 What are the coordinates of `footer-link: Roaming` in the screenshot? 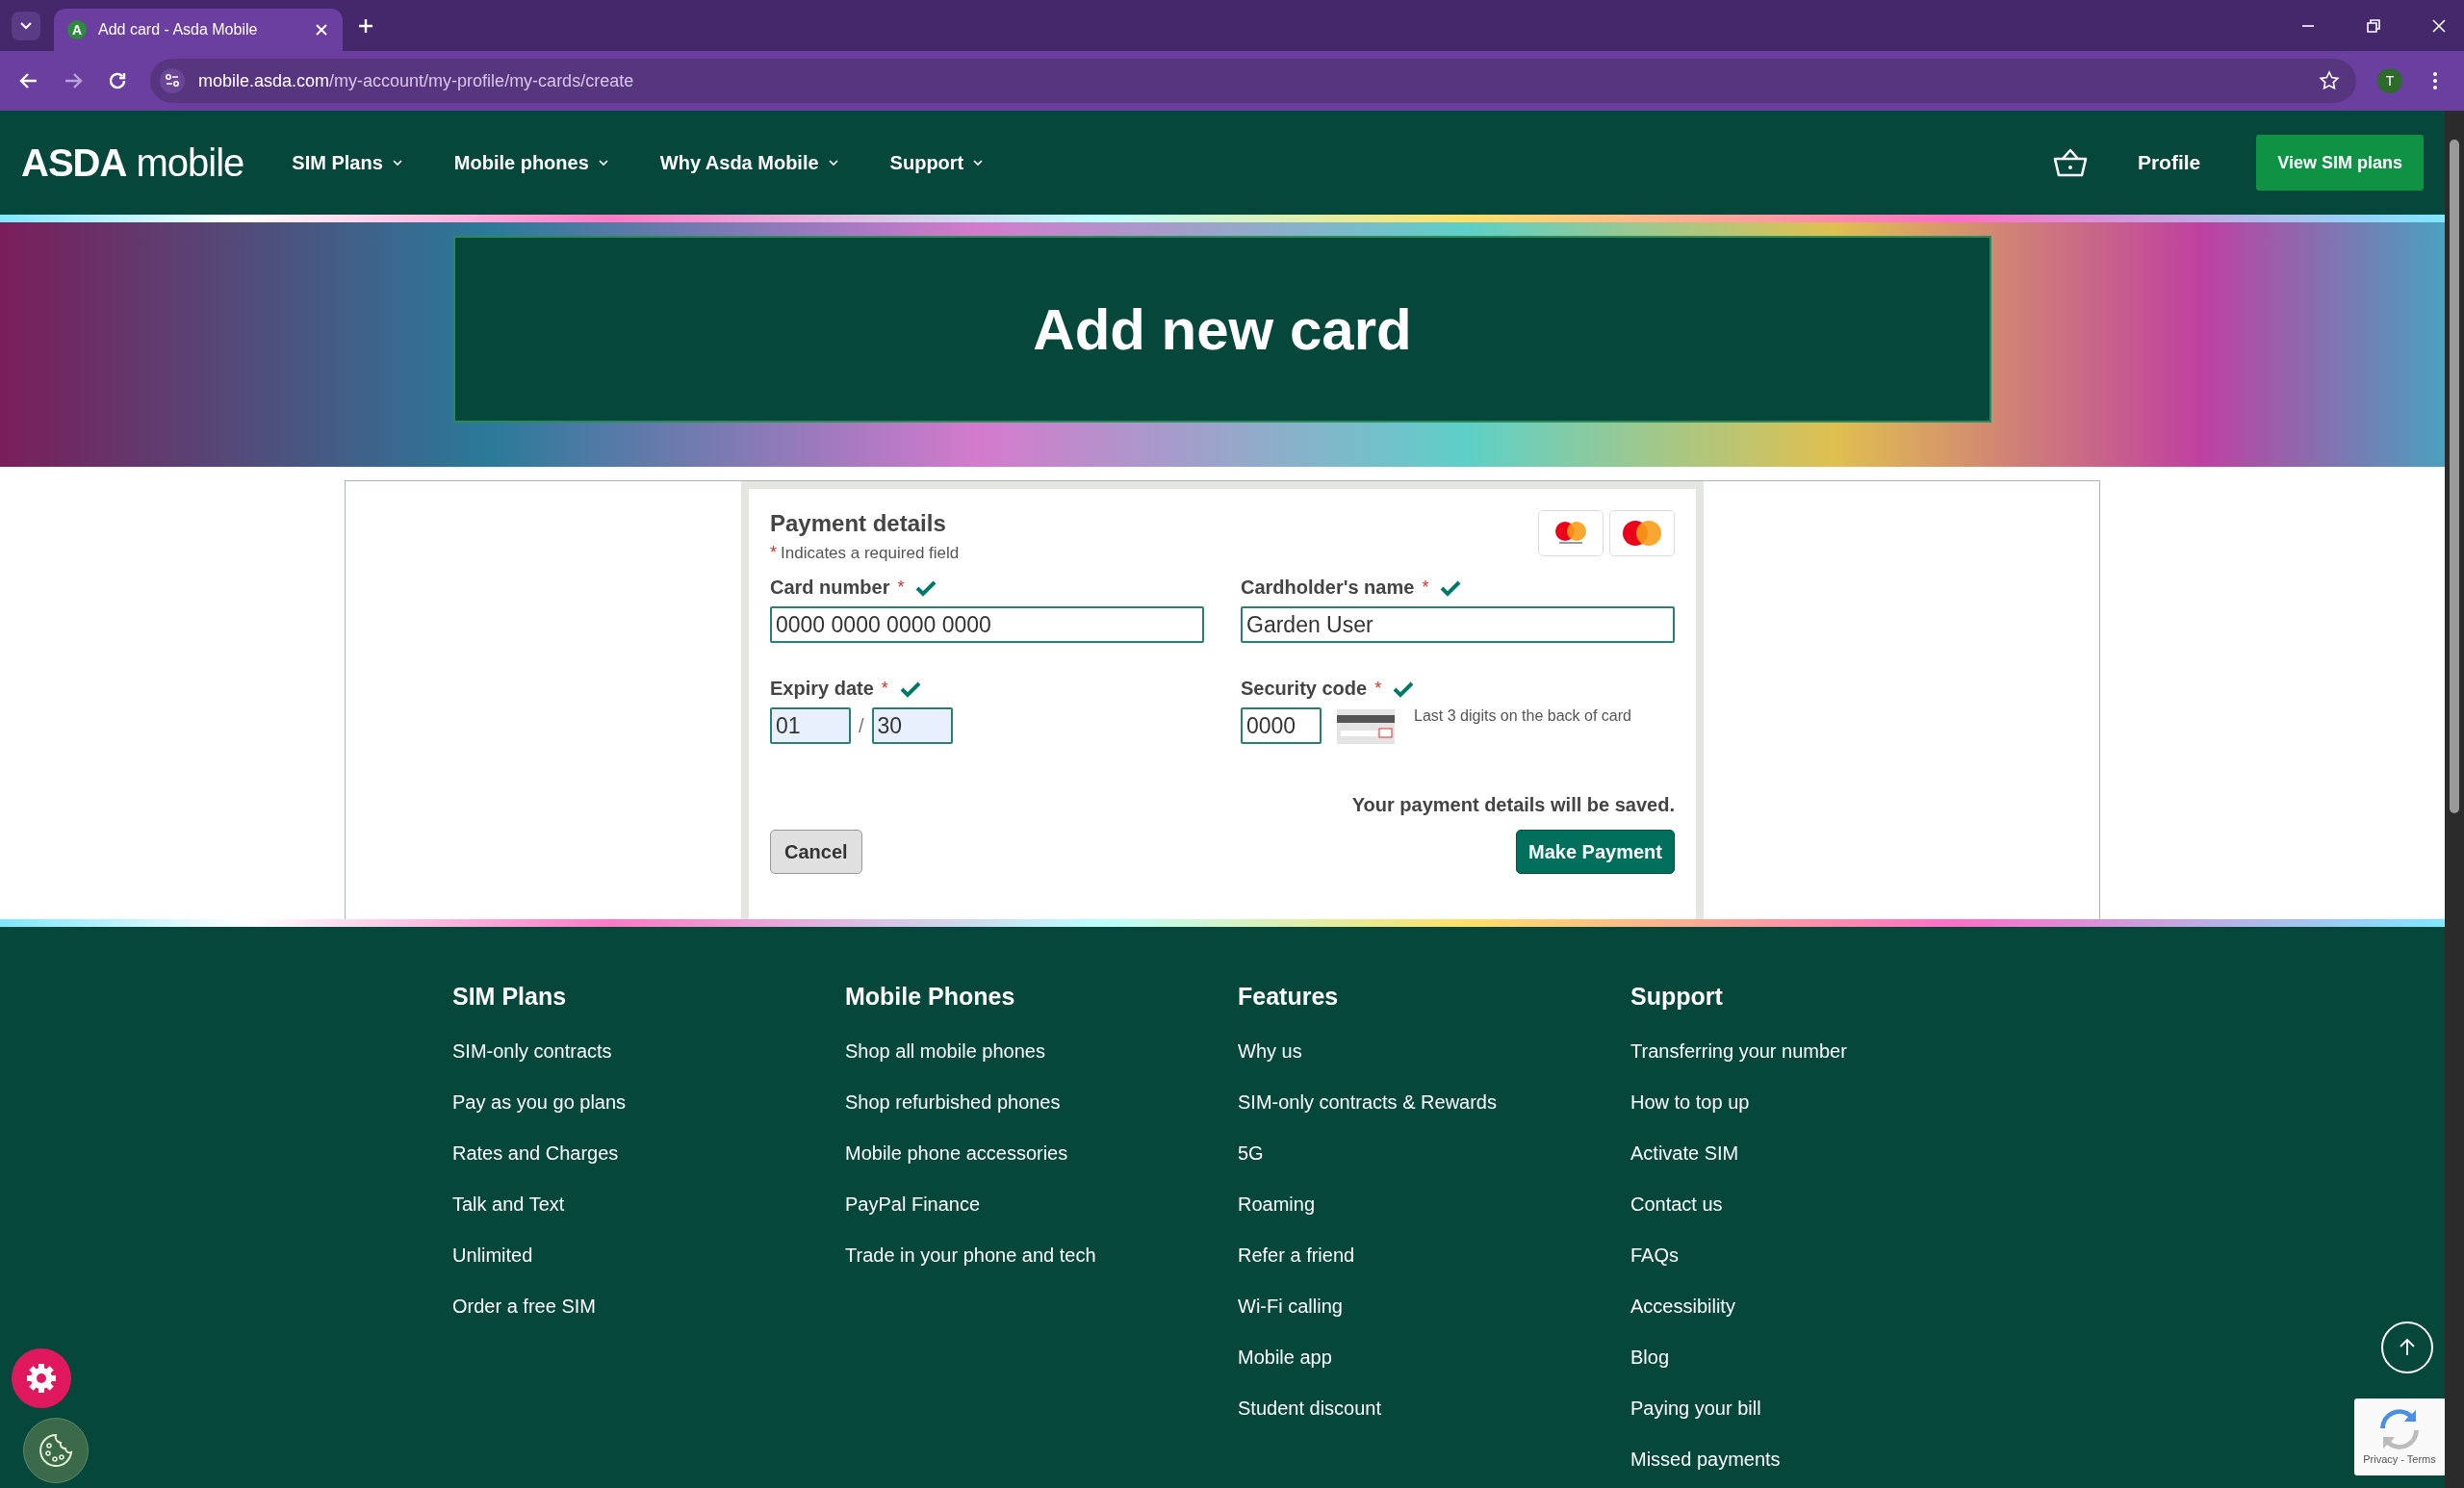 It's located at (1434, 1205).